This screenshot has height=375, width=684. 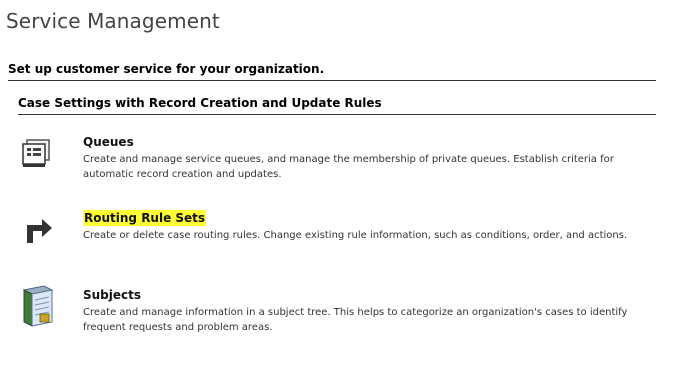 I want to click on queues-link: Queues, so click(x=108, y=142).